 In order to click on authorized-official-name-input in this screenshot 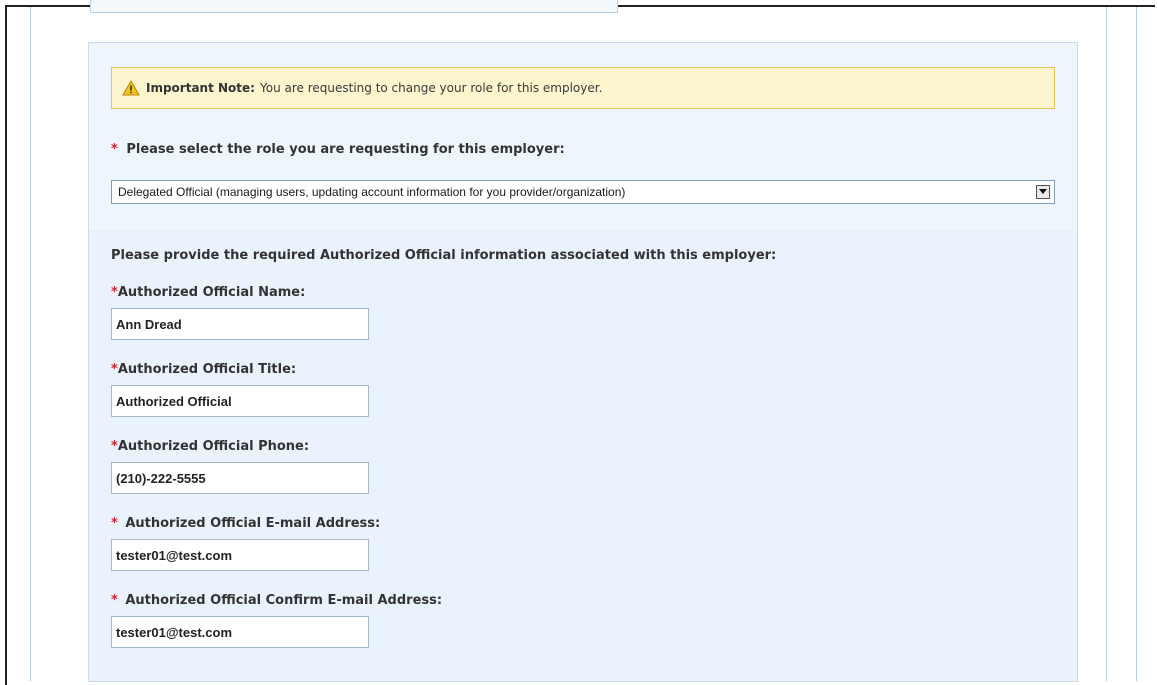, I will do `click(240, 324)`.